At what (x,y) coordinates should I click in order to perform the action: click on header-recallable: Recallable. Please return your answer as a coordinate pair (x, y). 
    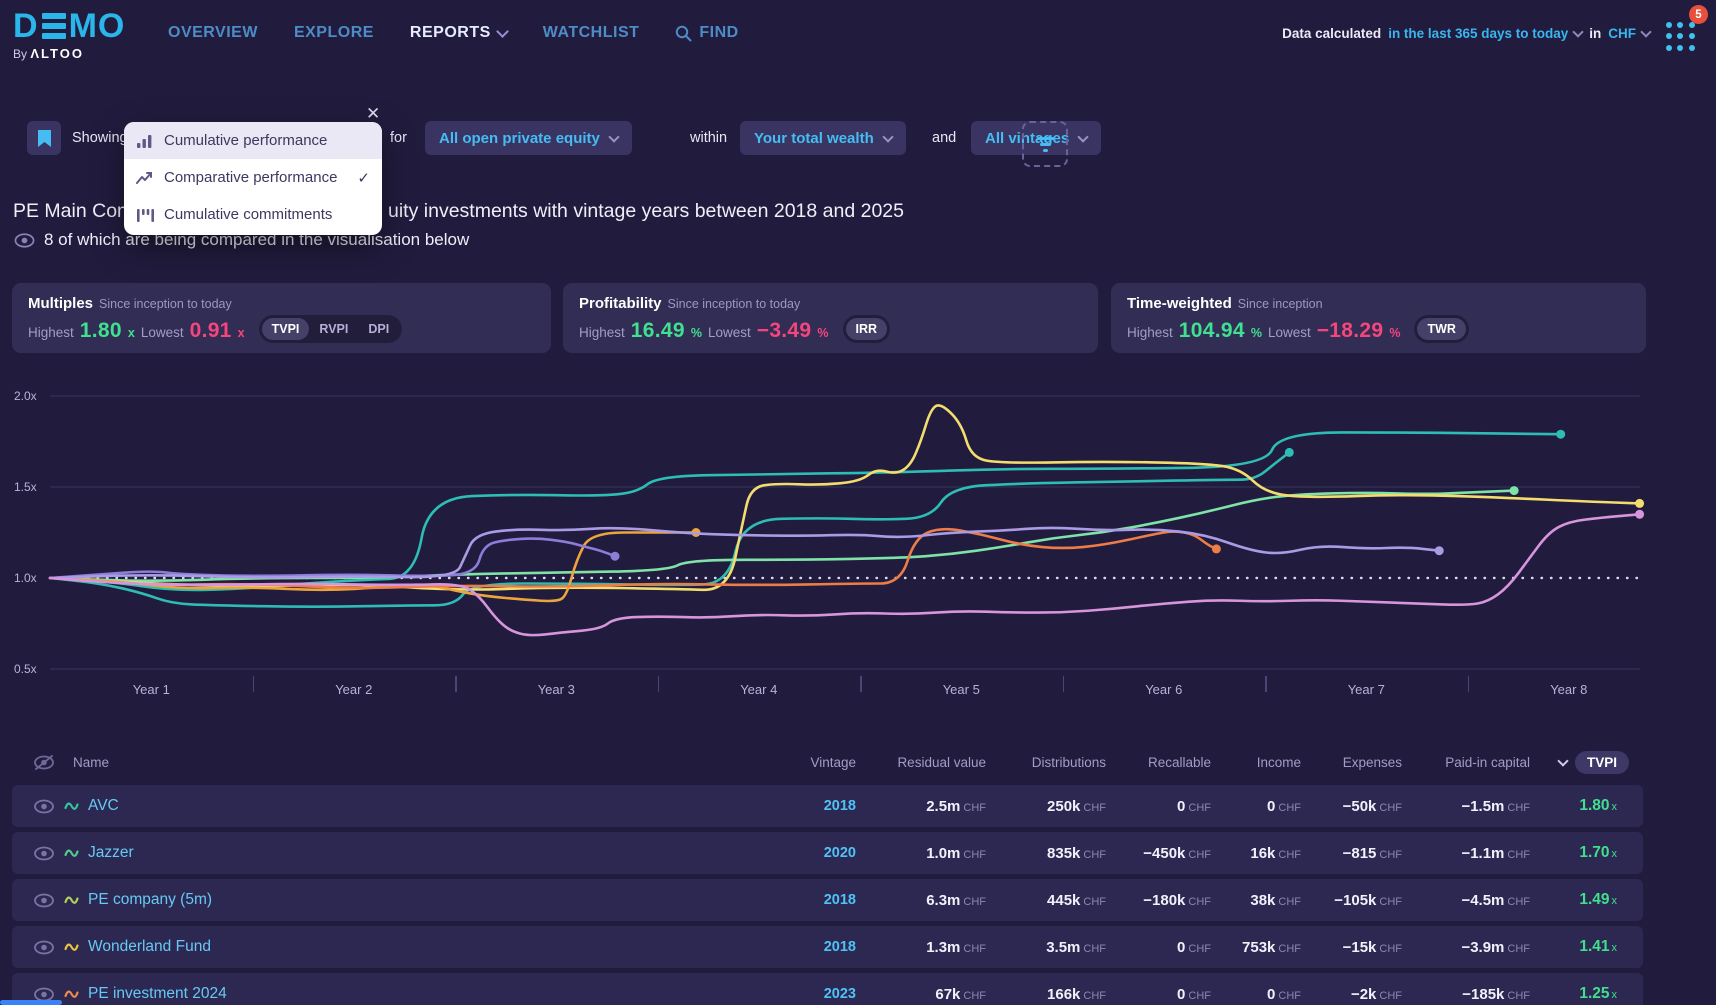
    Looking at the image, I should click on (1158, 762).